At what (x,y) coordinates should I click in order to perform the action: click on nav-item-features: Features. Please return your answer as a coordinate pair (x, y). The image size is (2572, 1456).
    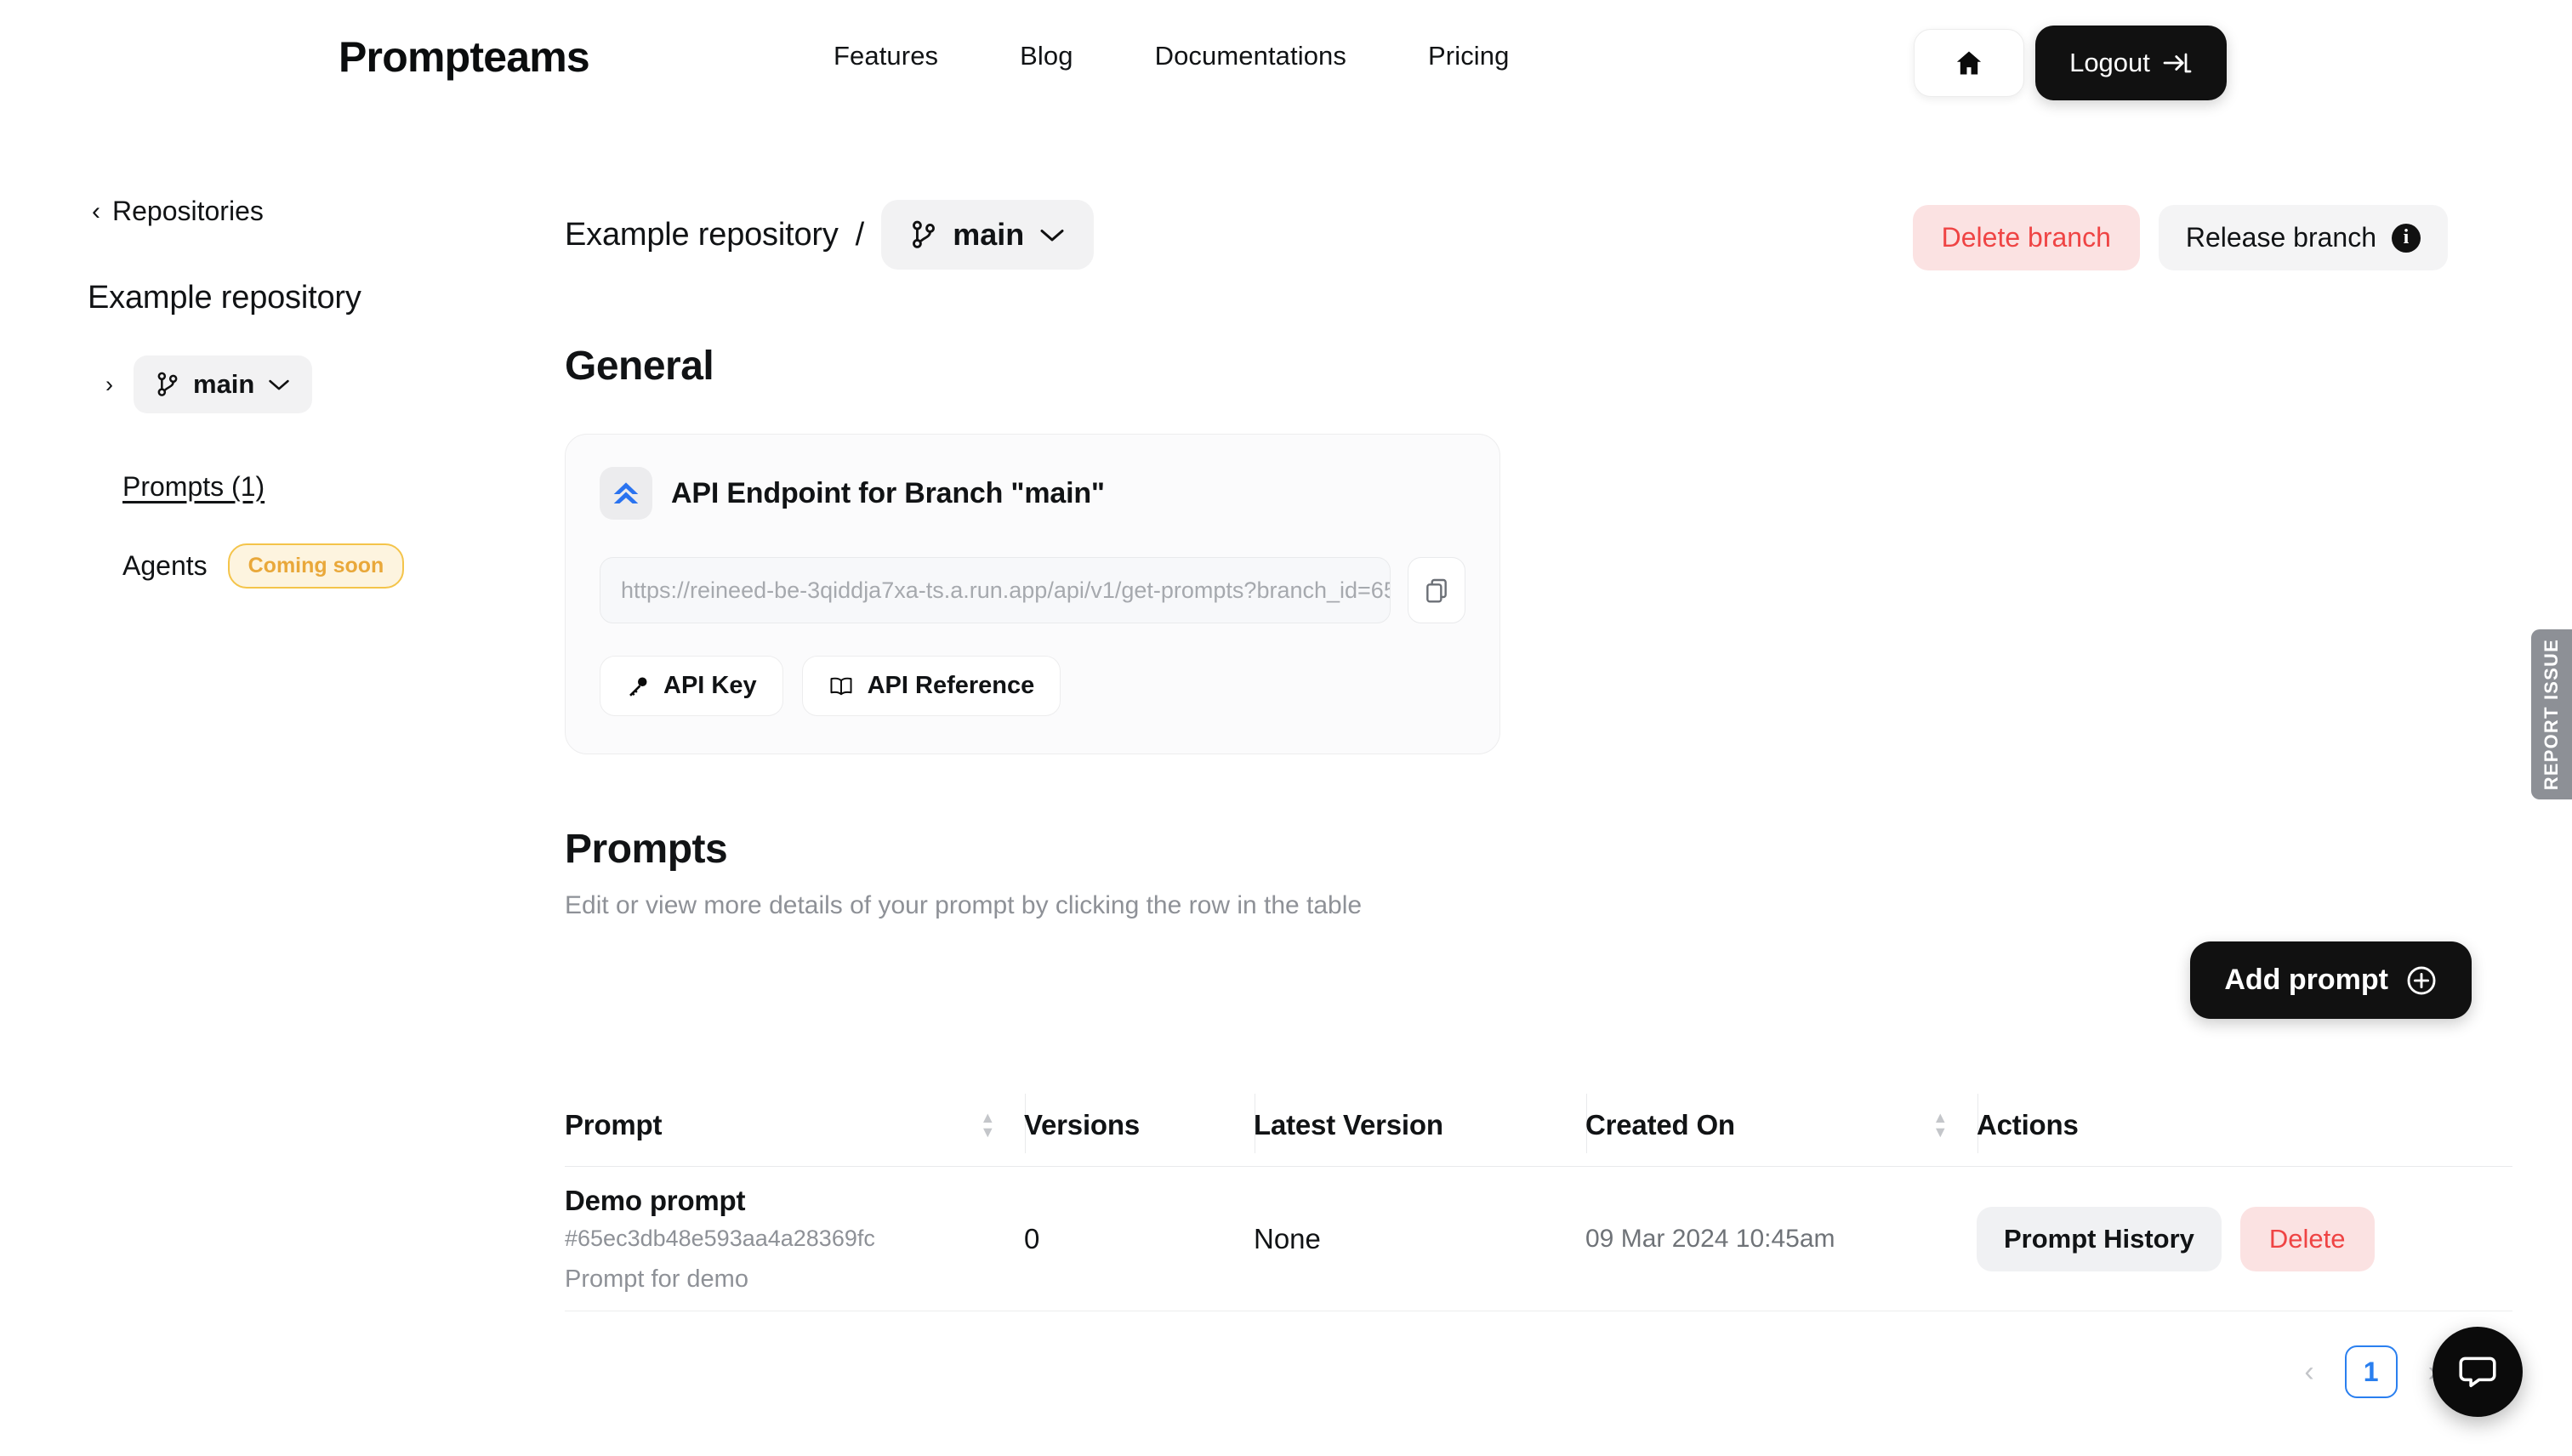
    Looking at the image, I should click on (886, 56).